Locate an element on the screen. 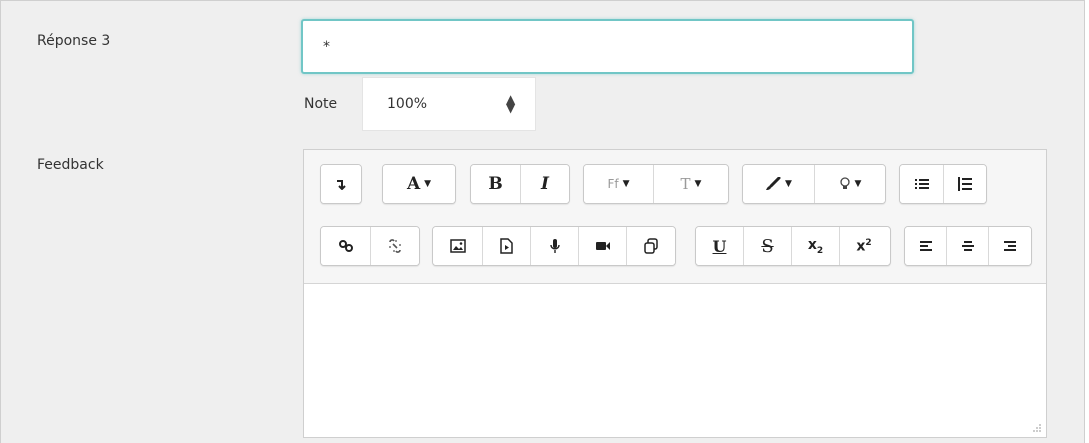  underline-icon: U is located at coordinates (719, 246).